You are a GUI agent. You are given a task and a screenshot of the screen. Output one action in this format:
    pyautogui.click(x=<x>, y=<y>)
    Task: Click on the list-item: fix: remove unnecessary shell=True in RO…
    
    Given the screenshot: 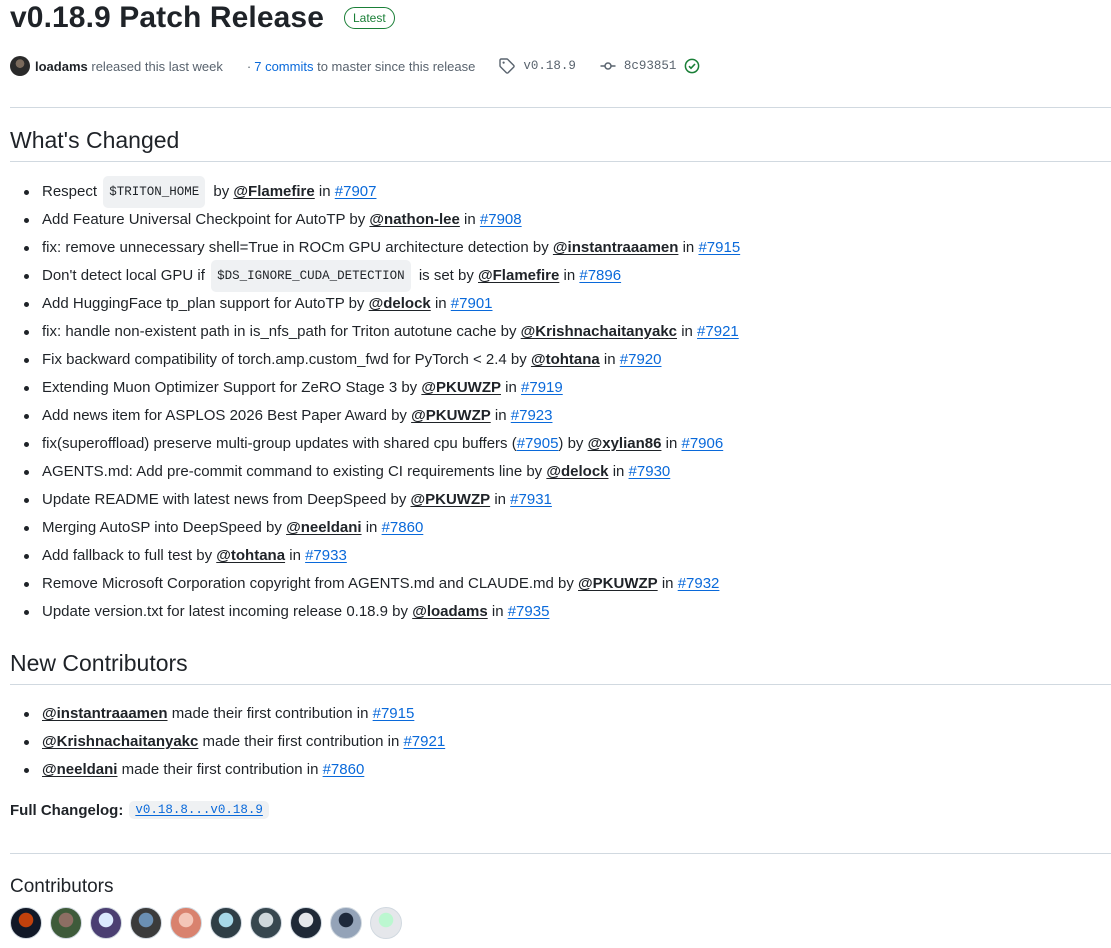 What is the action you would take?
    pyautogui.click(x=382, y=248)
    